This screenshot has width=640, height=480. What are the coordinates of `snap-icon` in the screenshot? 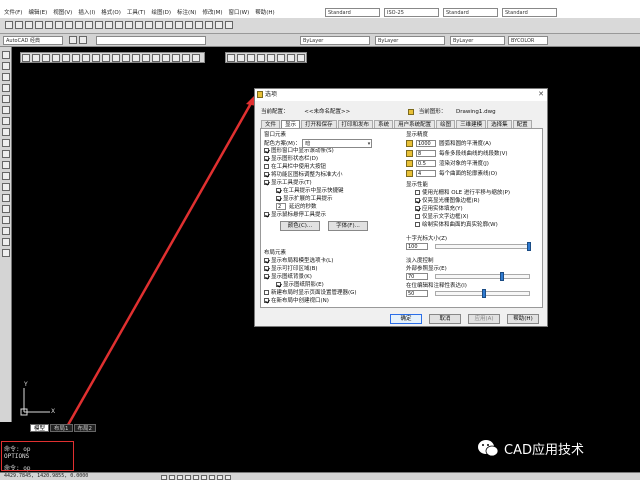 It's located at (164, 477).